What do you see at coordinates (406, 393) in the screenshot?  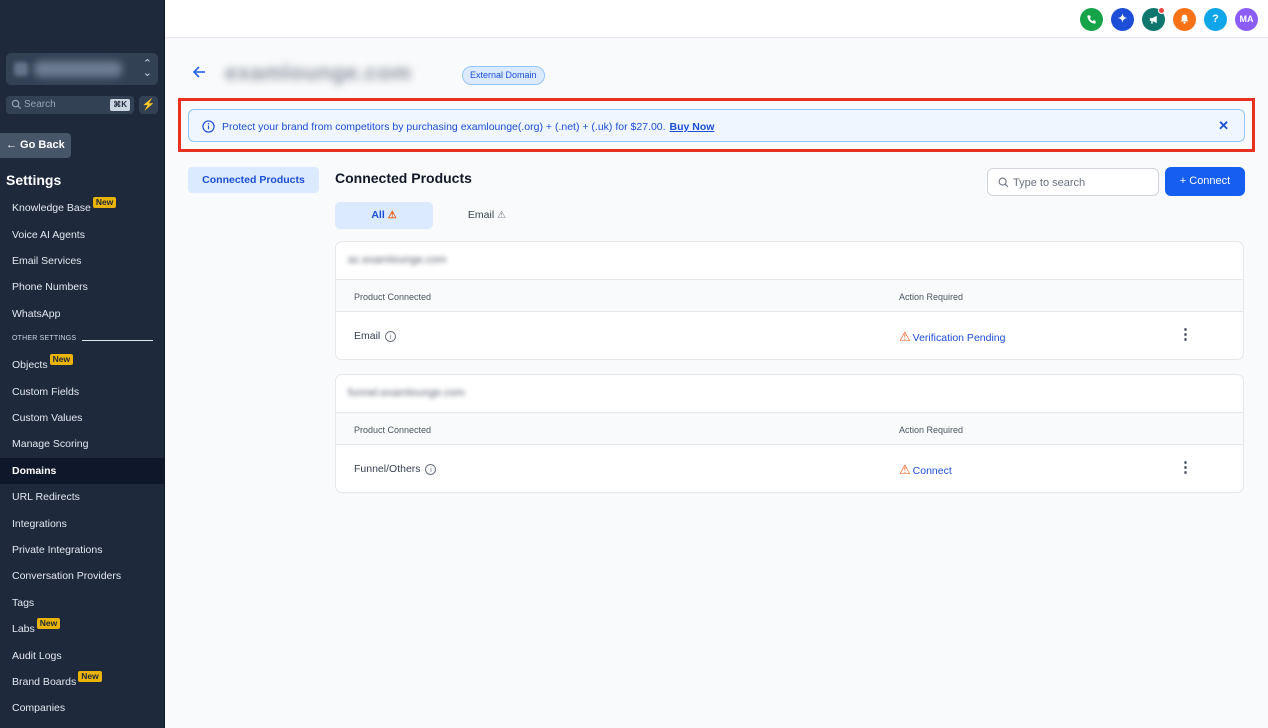 I see `subdomain-name: funnel.examlounge.com` at bounding box center [406, 393].